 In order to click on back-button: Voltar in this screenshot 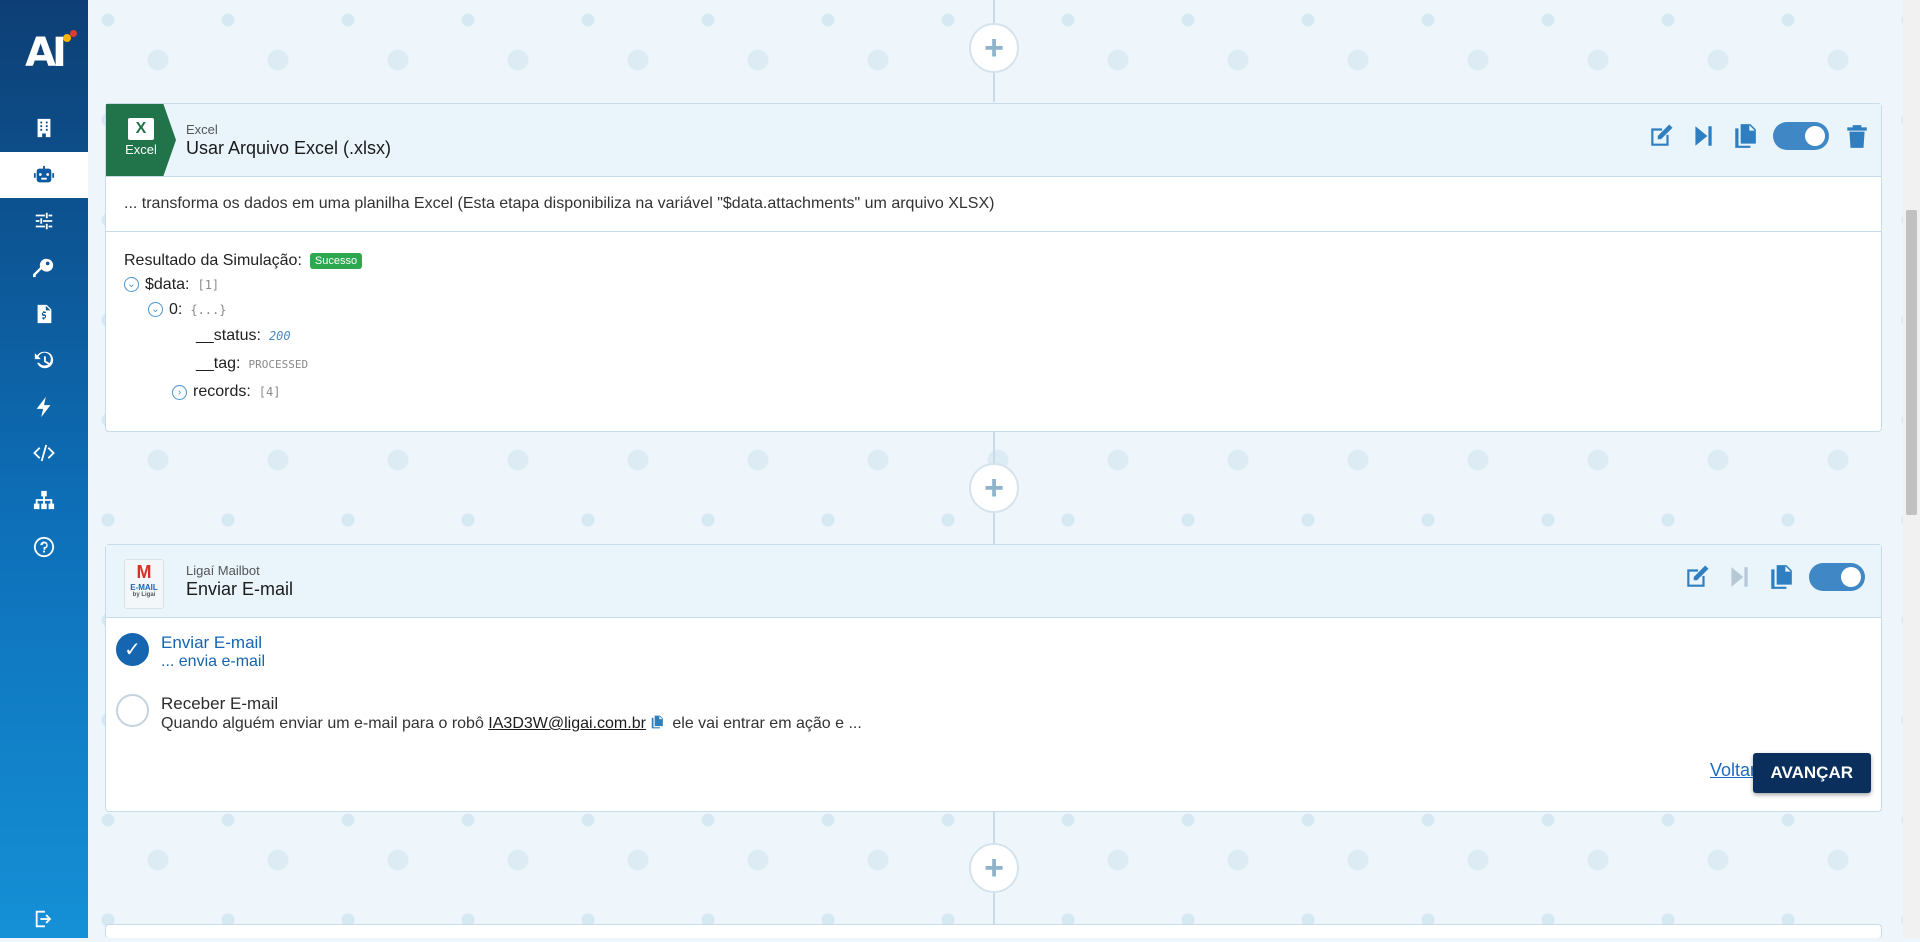, I will do `click(1733, 770)`.